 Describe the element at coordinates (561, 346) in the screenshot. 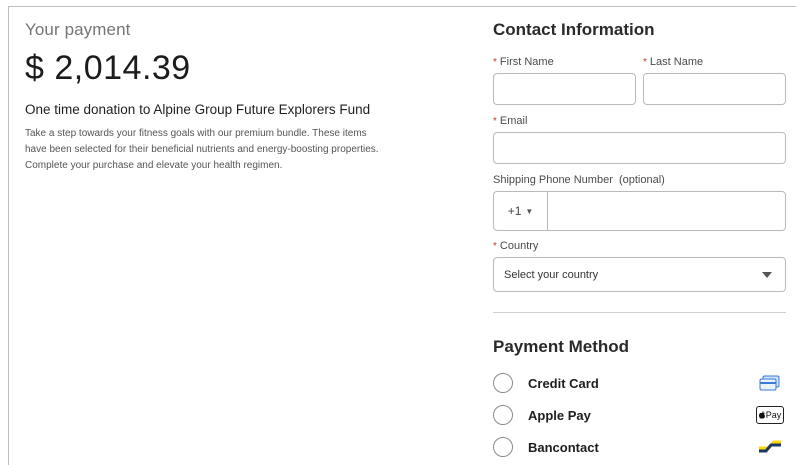

I see `payment-method-title: Payment Method` at that location.